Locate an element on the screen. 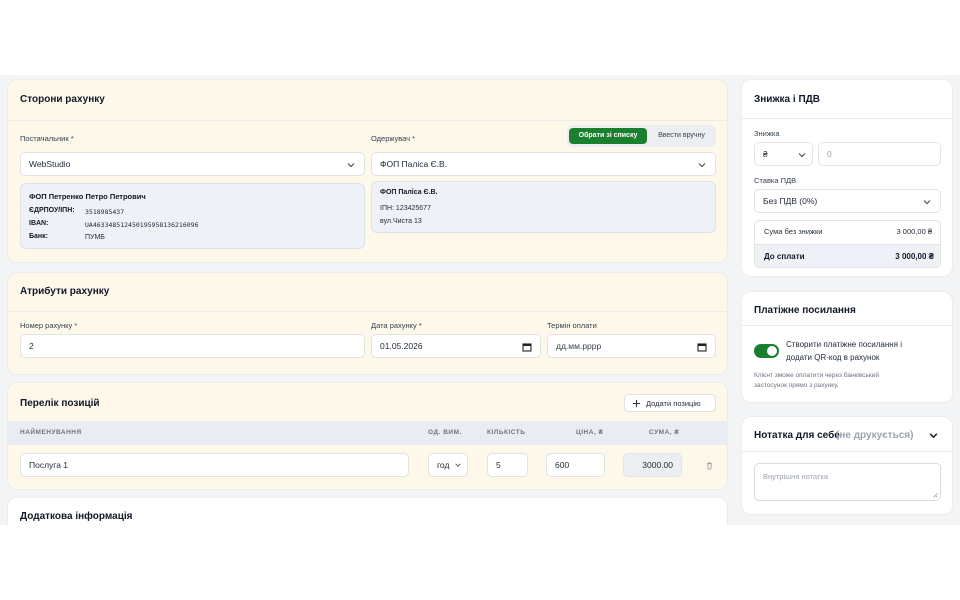 The image size is (960, 600). parties-divider is located at coordinates (367, 120).